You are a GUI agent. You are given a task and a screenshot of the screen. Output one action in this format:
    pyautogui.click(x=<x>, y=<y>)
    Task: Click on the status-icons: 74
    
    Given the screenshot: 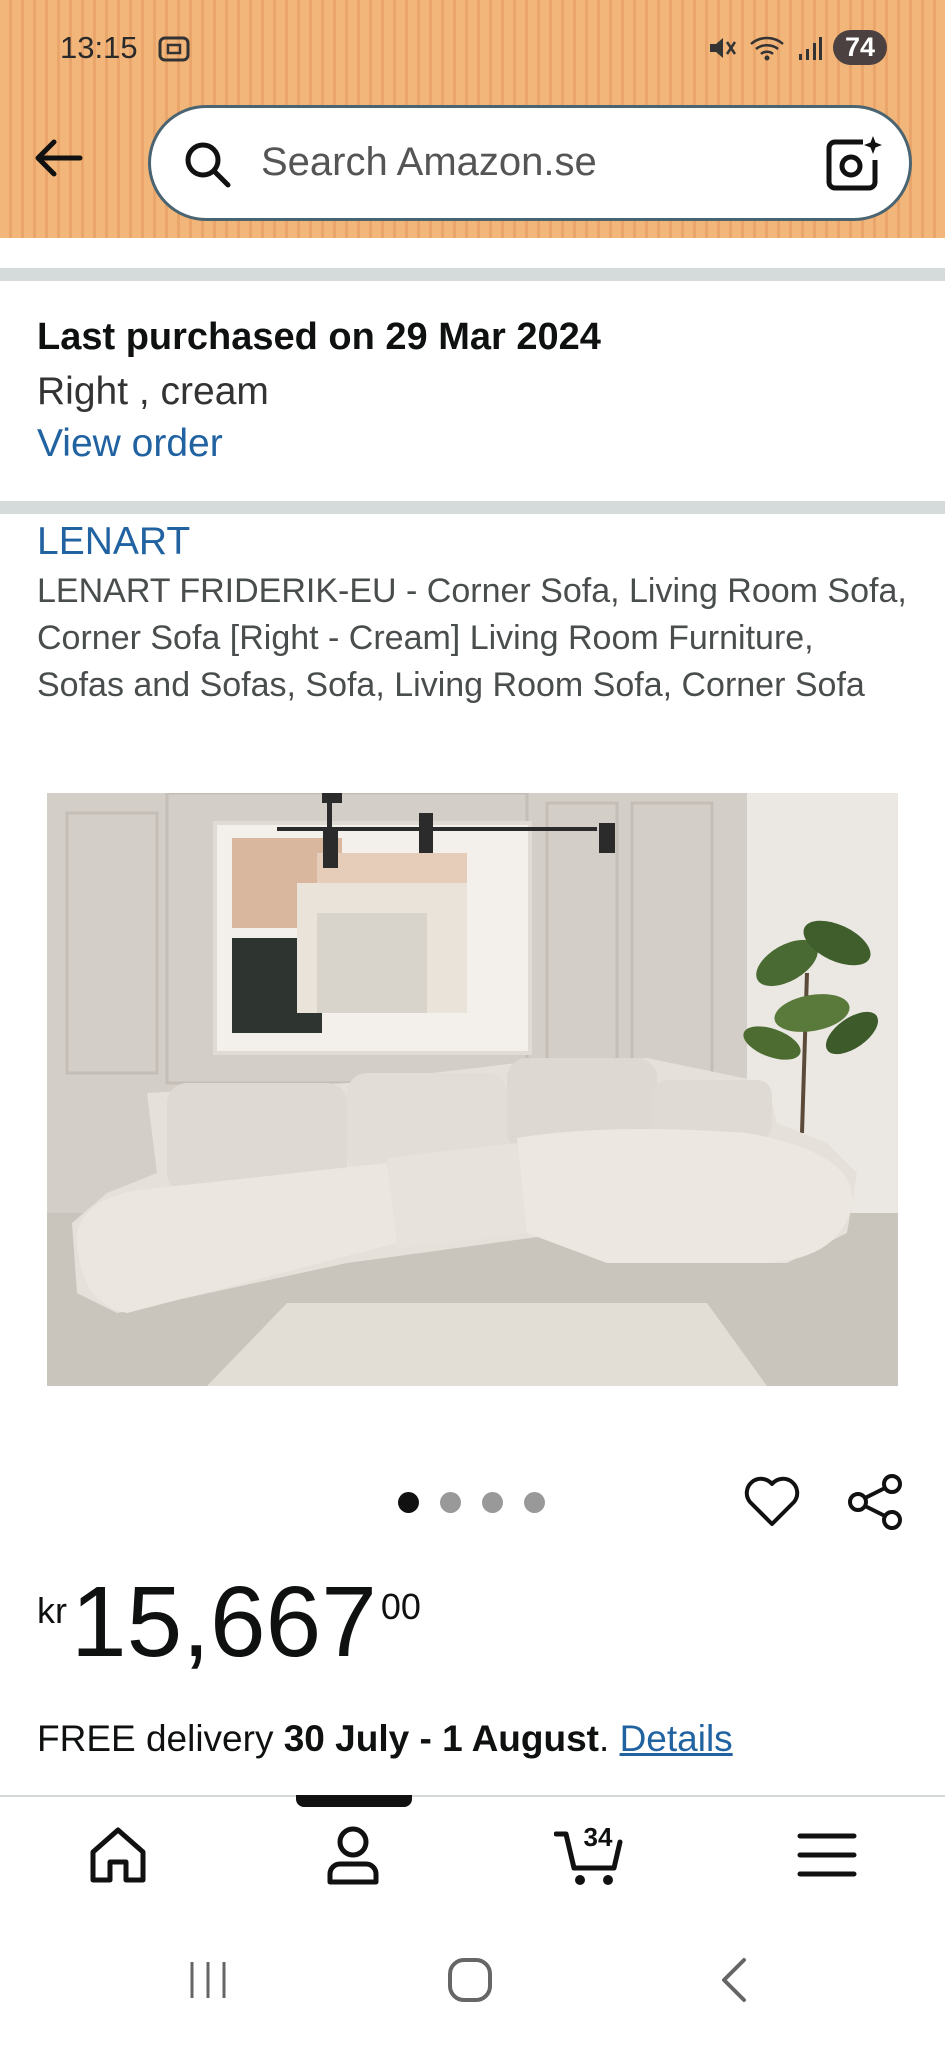 What is the action you would take?
    pyautogui.click(x=797, y=47)
    